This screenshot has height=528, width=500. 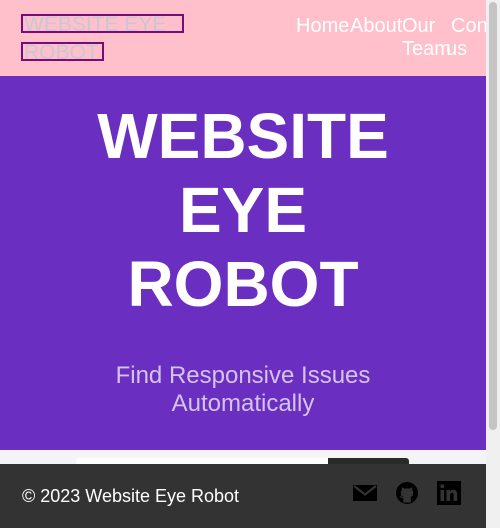 I want to click on nav-about-link: About, so click(x=376, y=26).